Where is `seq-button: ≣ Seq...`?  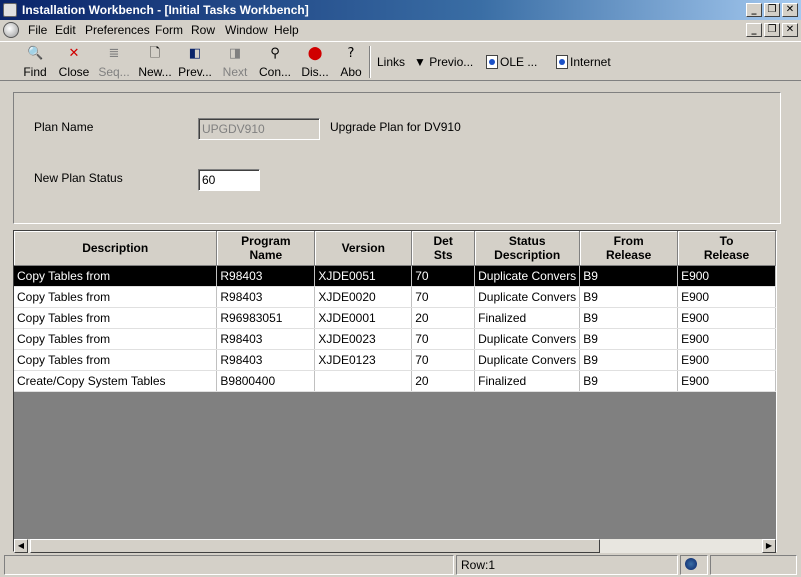 seq-button: ≣ Seq... is located at coordinates (114, 62).